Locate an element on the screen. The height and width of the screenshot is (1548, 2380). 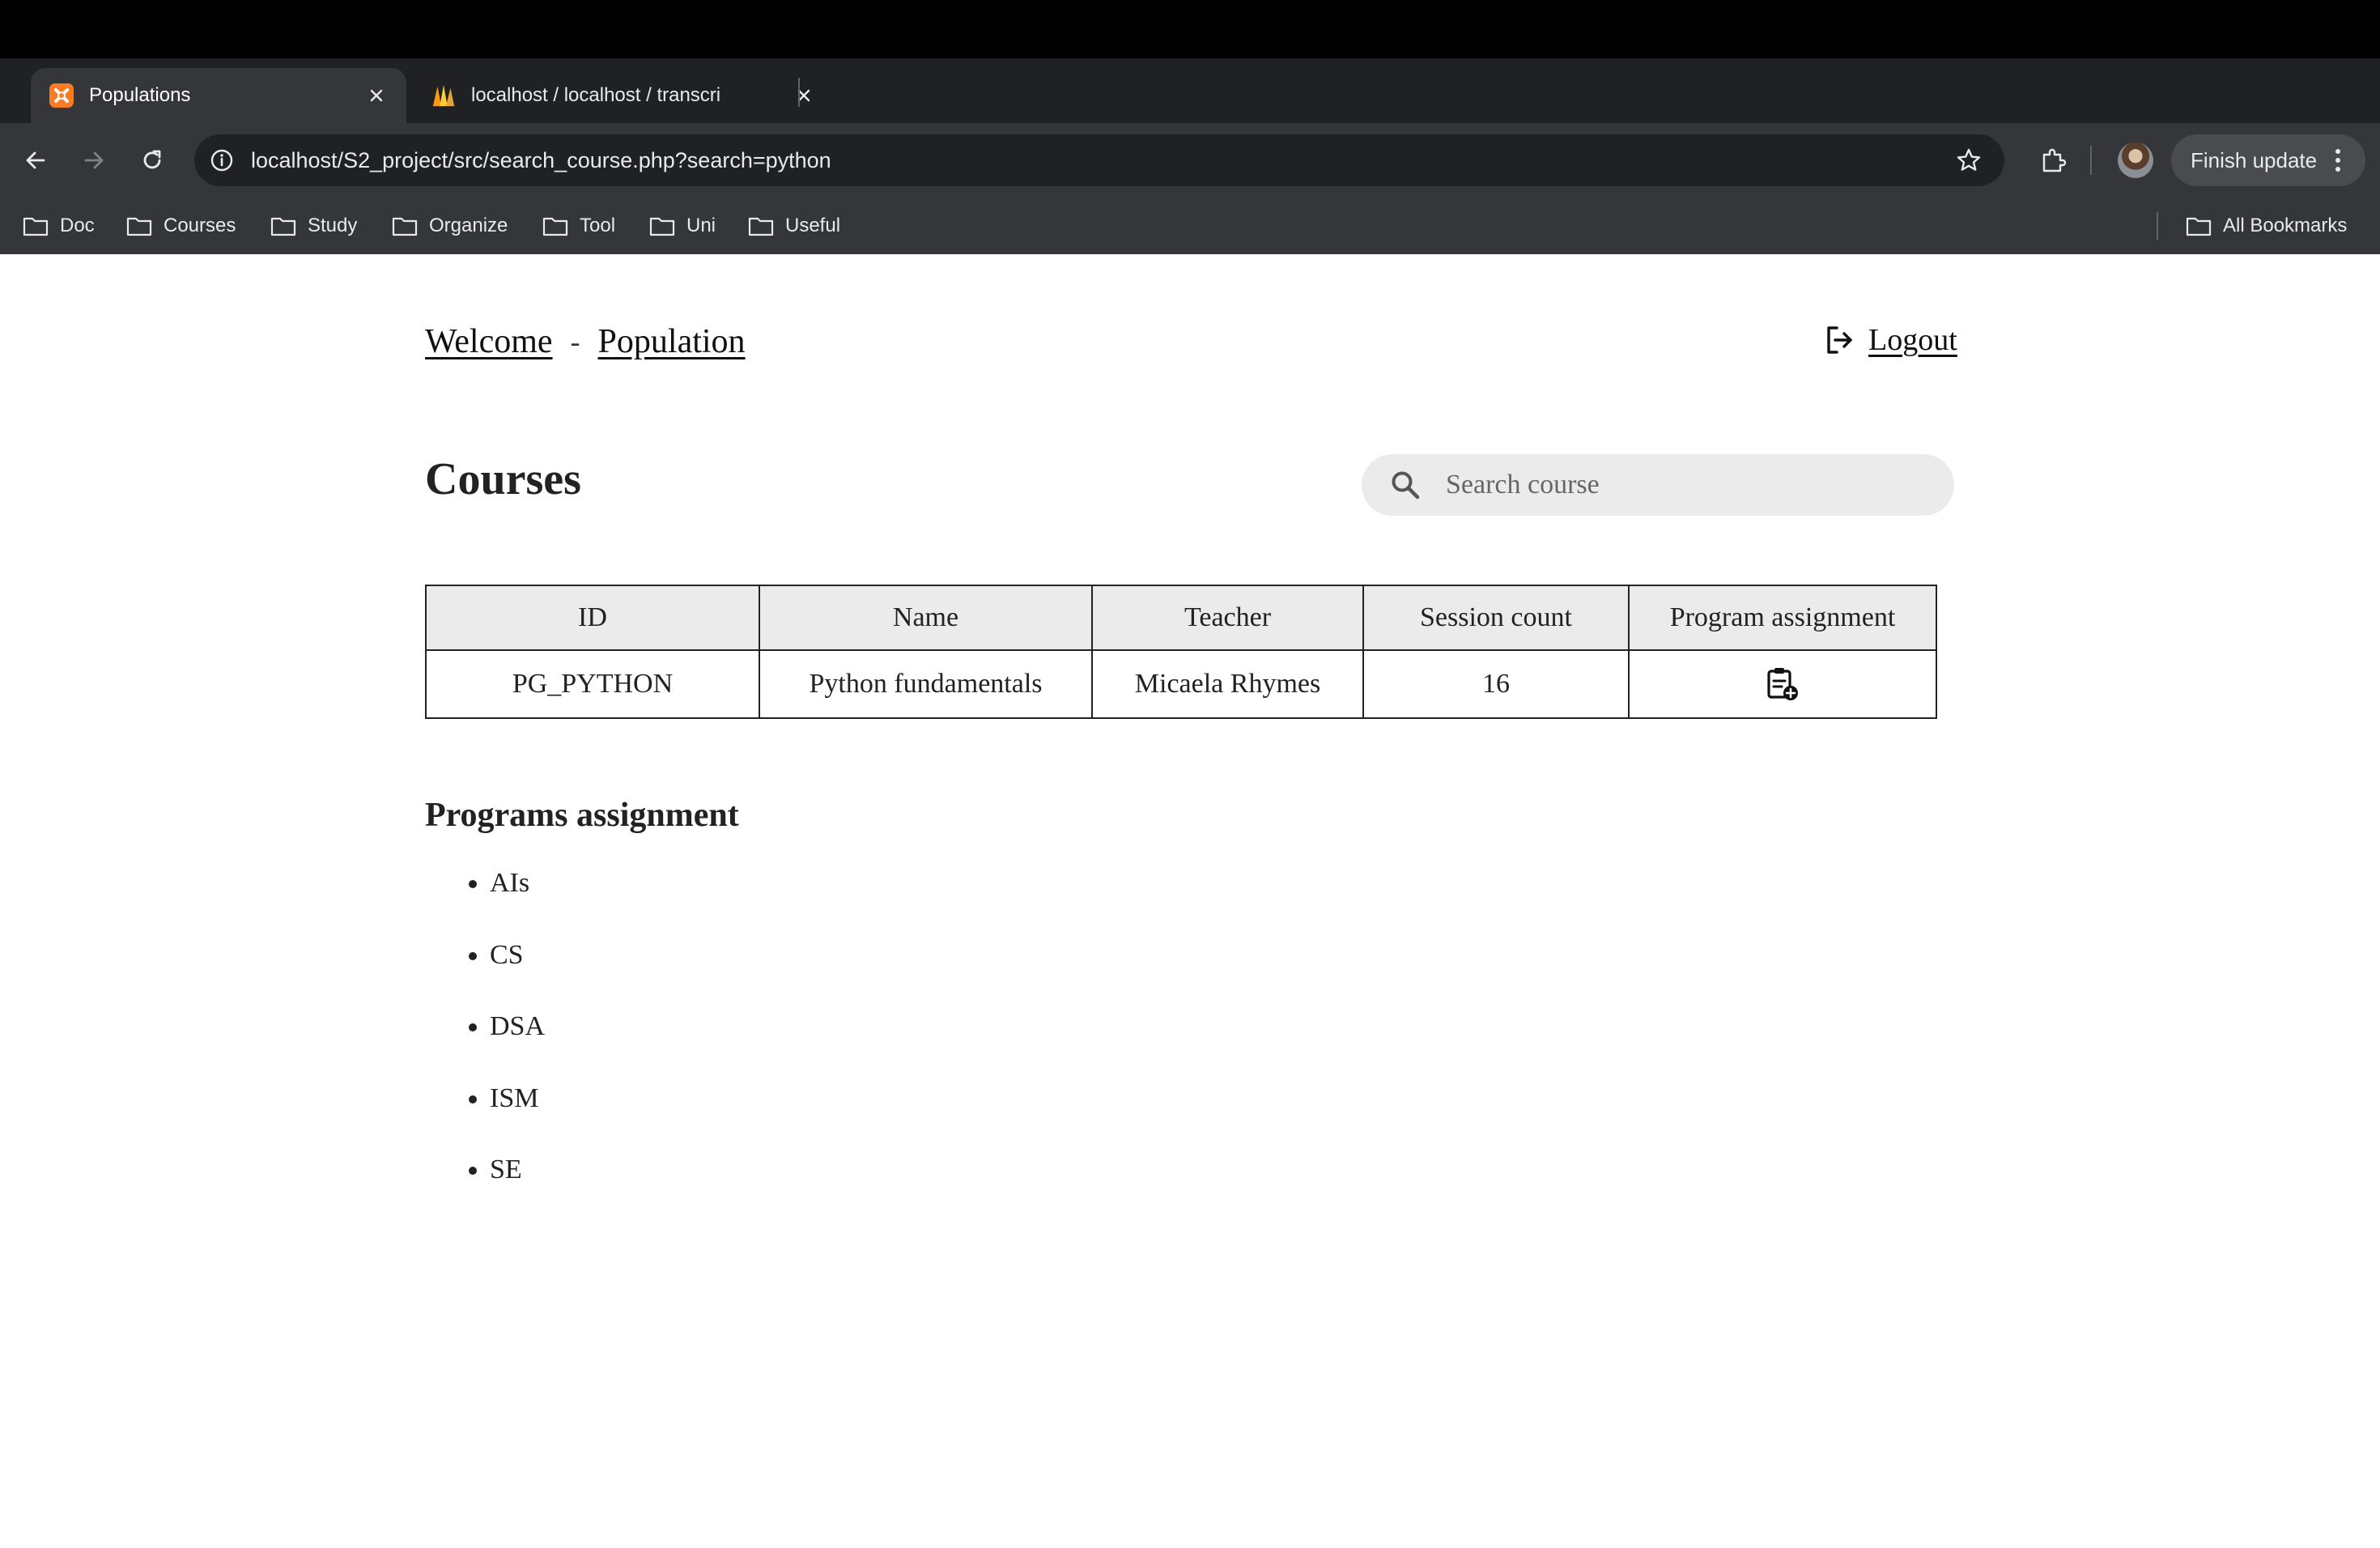
column-header-id: ID is located at coordinates (593, 618).